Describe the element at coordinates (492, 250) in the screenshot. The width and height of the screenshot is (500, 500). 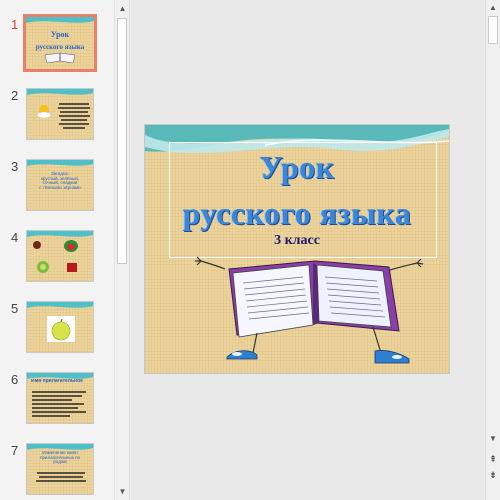
I see `slide-scrollbar: ▲ ▼ ⇞ ⇟` at that location.